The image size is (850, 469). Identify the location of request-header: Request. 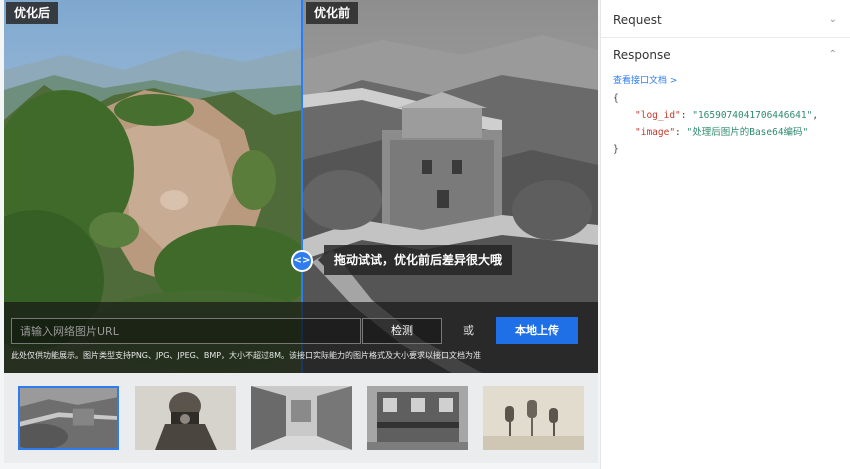
(637, 20).